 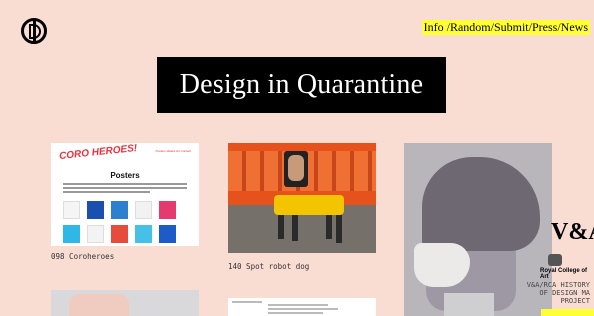 What do you see at coordinates (469, 304) in the screenshot?
I see `mannequin-neck` at bounding box center [469, 304].